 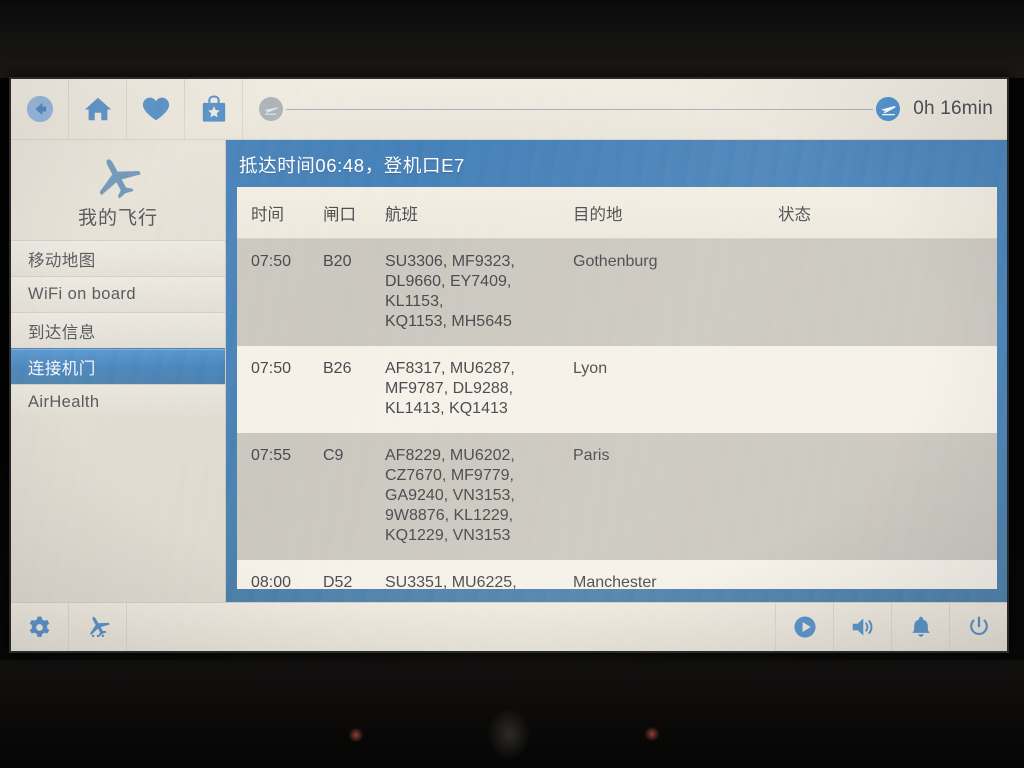 What do you see at coordinates (280, 574) in the screenshot?
I see `cell-time: 08:00` at bounding box center [280, 574].